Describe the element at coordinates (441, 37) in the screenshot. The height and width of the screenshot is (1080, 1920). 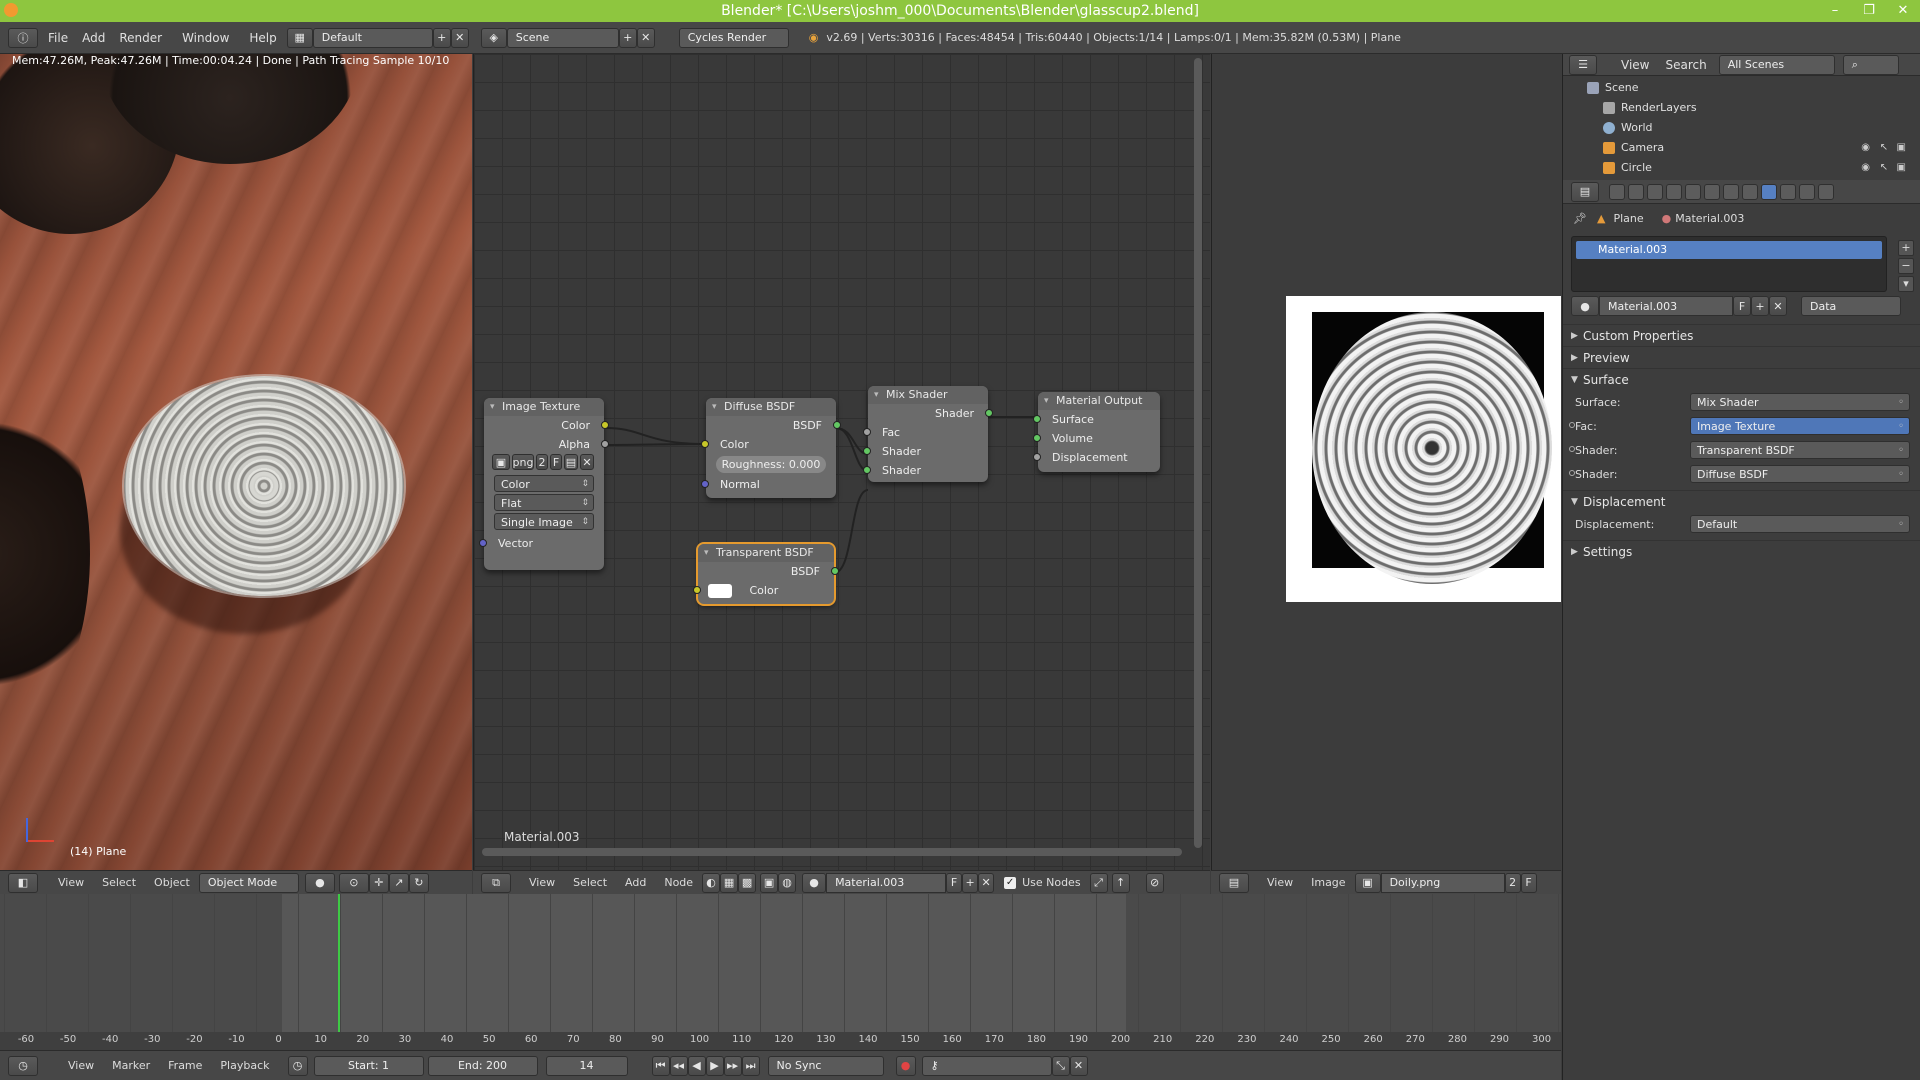
I see `add-layout-button: +` at that location.